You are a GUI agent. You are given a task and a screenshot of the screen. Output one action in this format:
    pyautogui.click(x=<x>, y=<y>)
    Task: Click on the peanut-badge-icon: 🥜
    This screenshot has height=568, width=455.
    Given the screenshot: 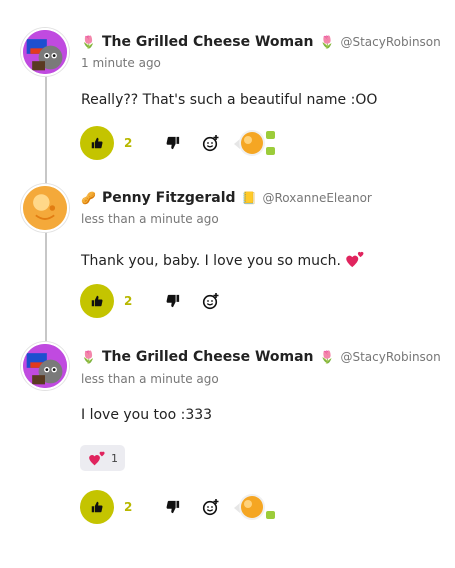 What is the action you would take?
    pyautogui.click(x=88, y=198)
    